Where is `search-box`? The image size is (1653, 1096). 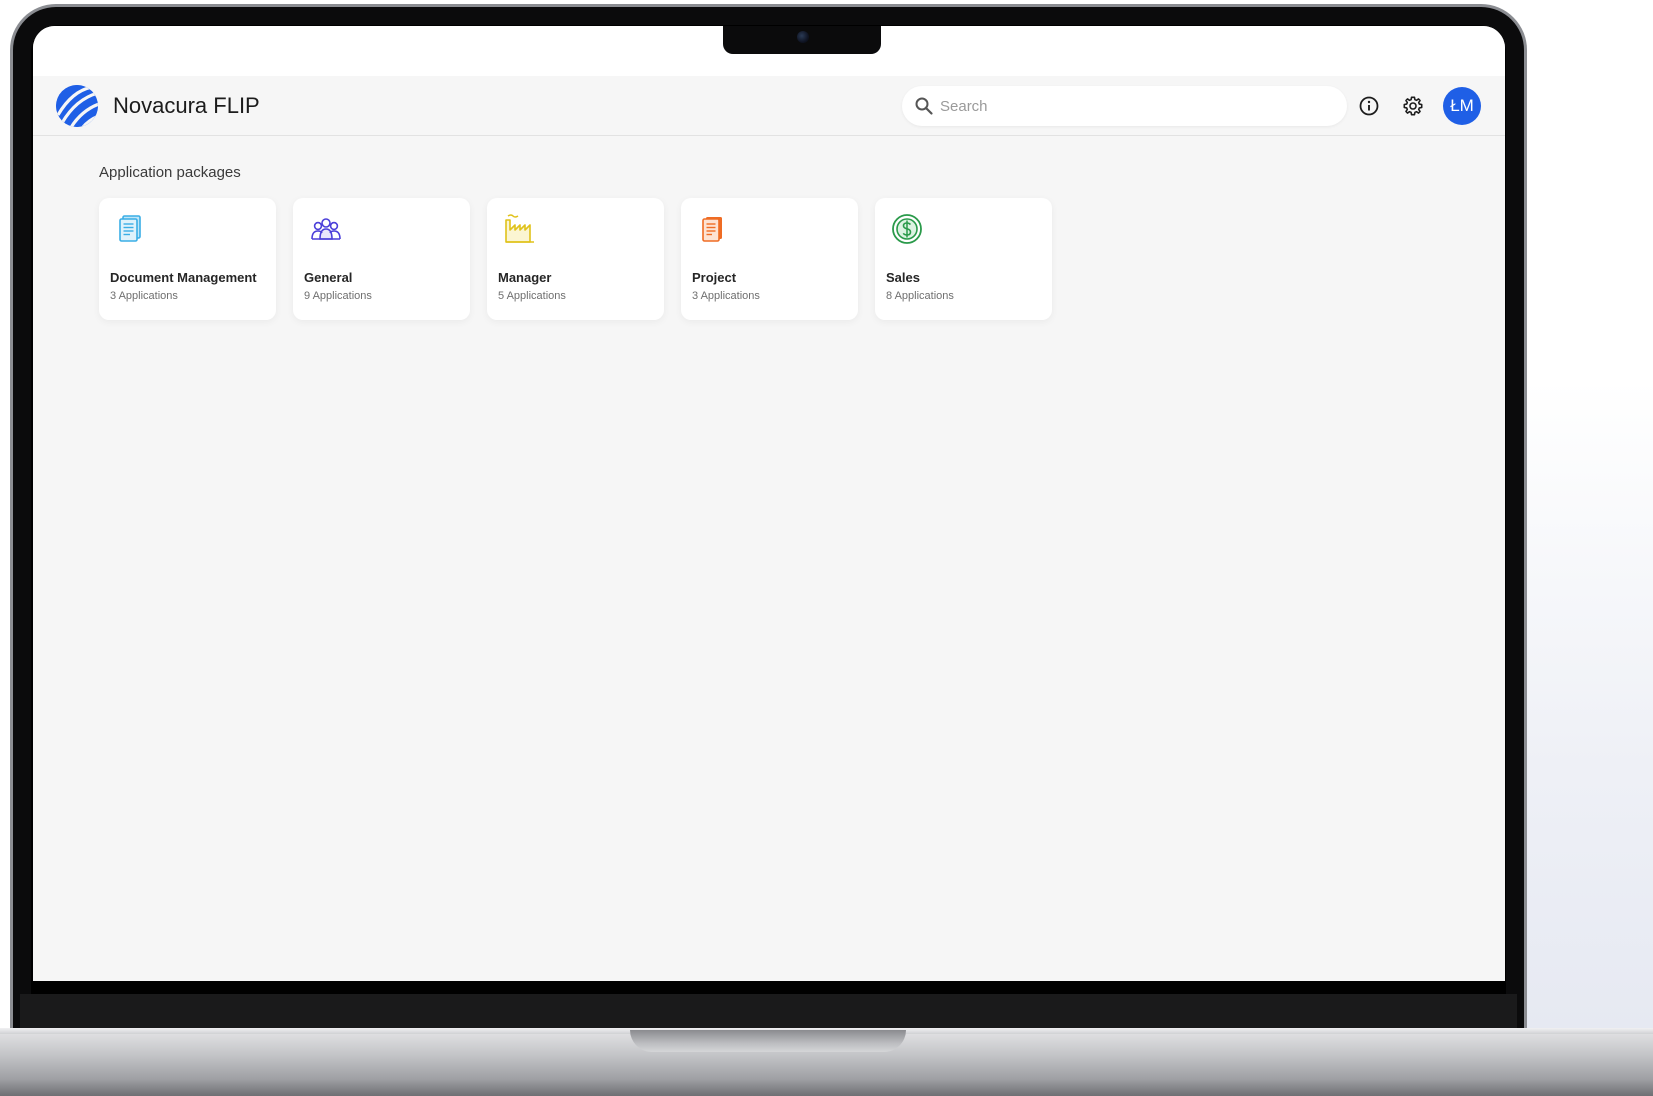 search-box is located at coordinates (1124, 106).